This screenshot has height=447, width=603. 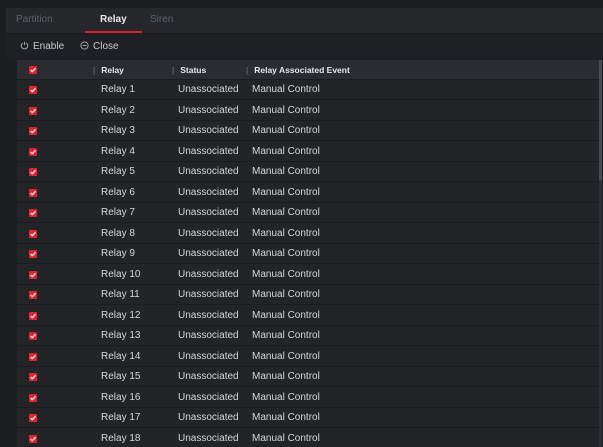 What do you see at coordinates (106, 46) in the screenshot?
I see `close-label: Close` at bounding box center [106, 46].